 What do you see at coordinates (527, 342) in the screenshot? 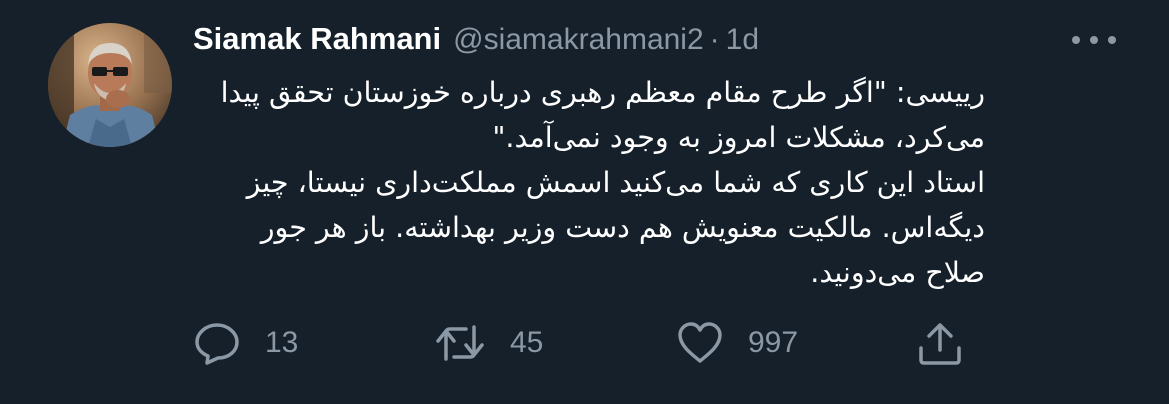
I see `retweet-count: 45` at bounding box center [527, 342].